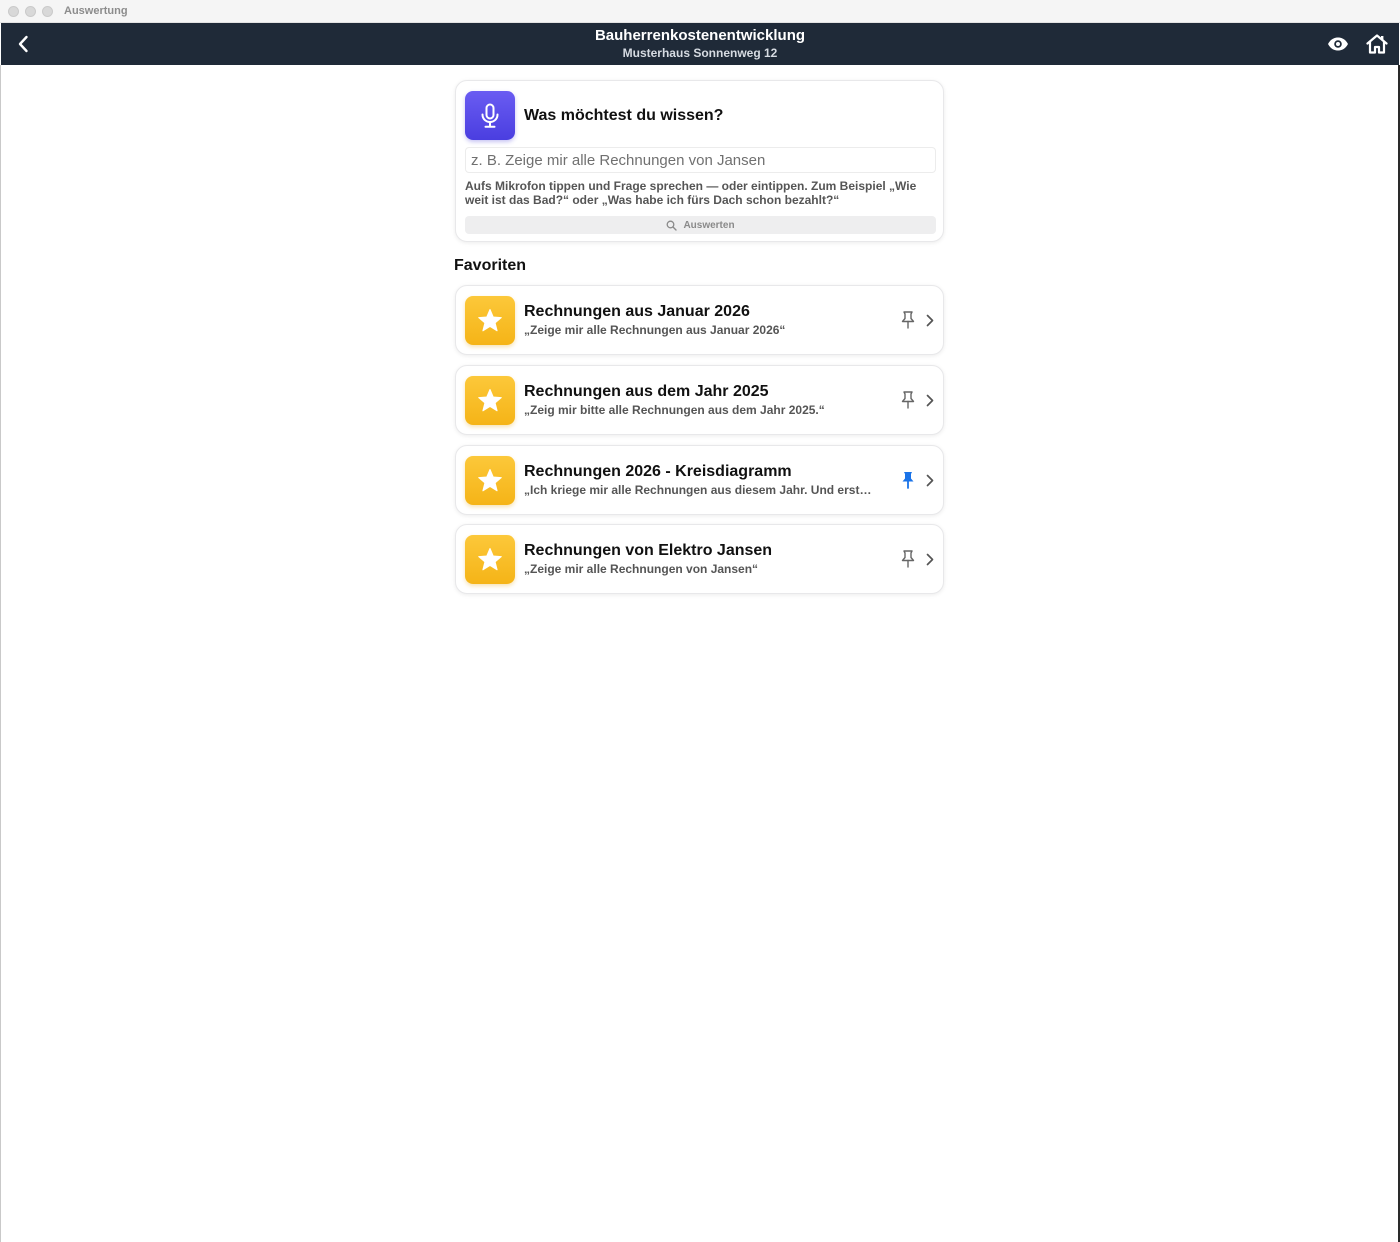 This screenshot has width=1400, height=1242. I want to click on favorite-title: Rechnungen von Elektro Jansen, so click(648, 550).